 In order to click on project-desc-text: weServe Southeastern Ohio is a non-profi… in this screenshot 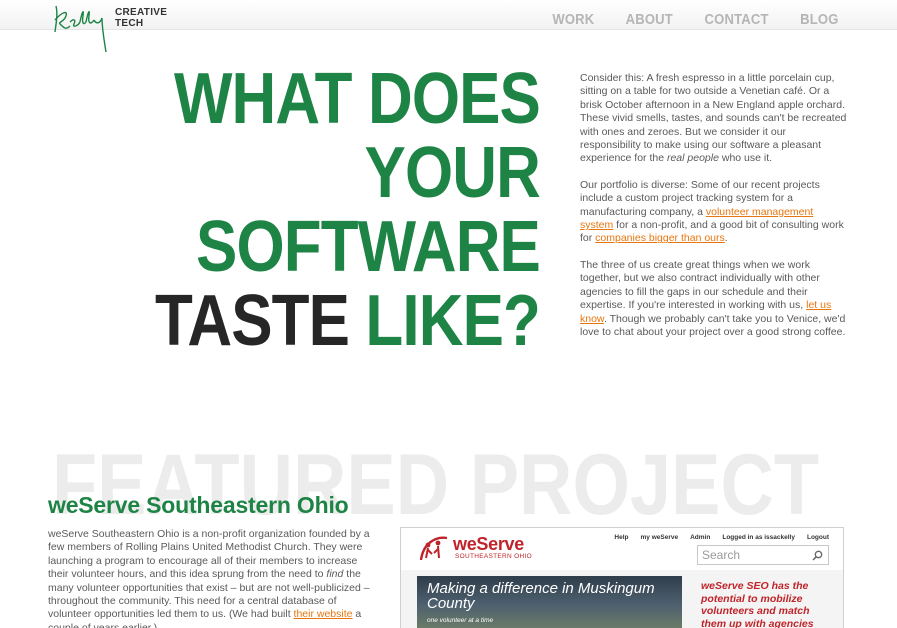, I will do `click(209, 554)`.